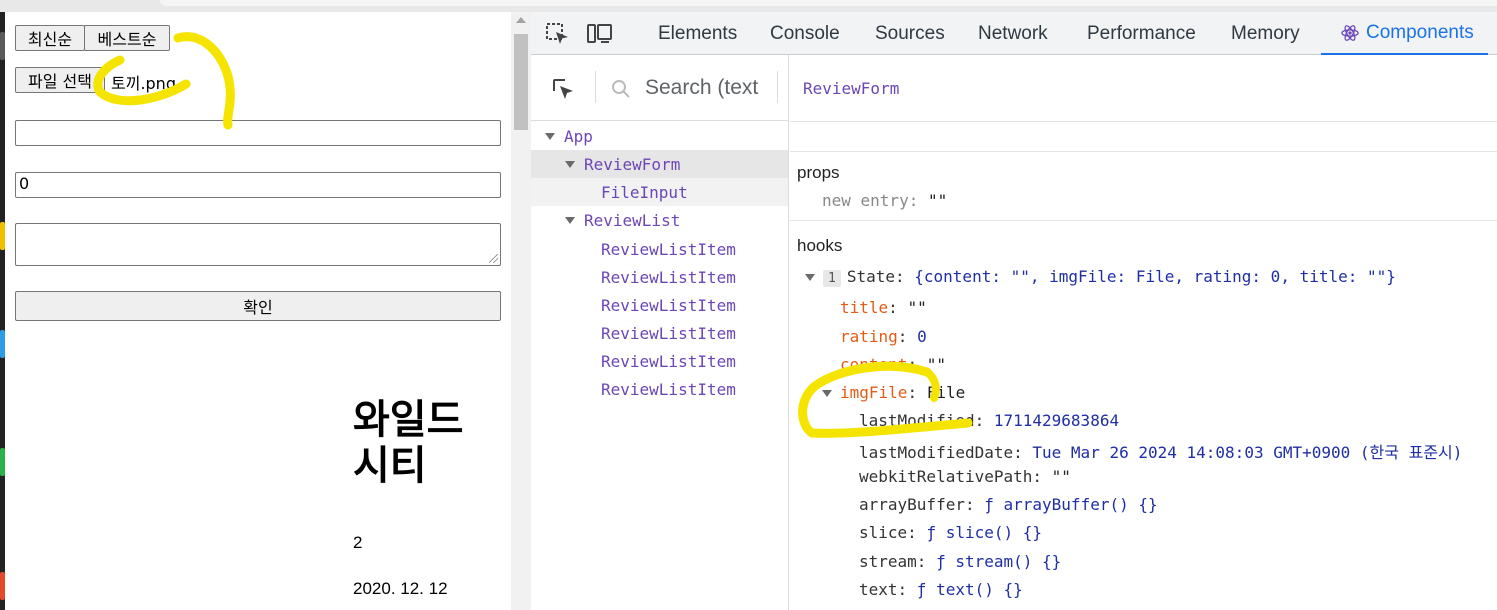 This screenshot has height=610, width=1497. Describe the element at coordinates (60, 80) in the screenshot. I see `file-select-button: 파일 선택` at that location.